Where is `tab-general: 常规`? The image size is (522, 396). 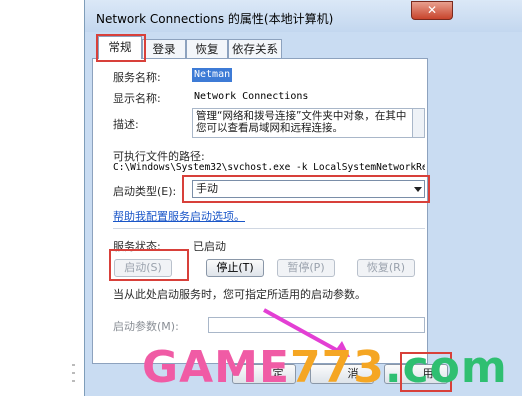 tab-general: 常规 is located at coordinates (120, 47).